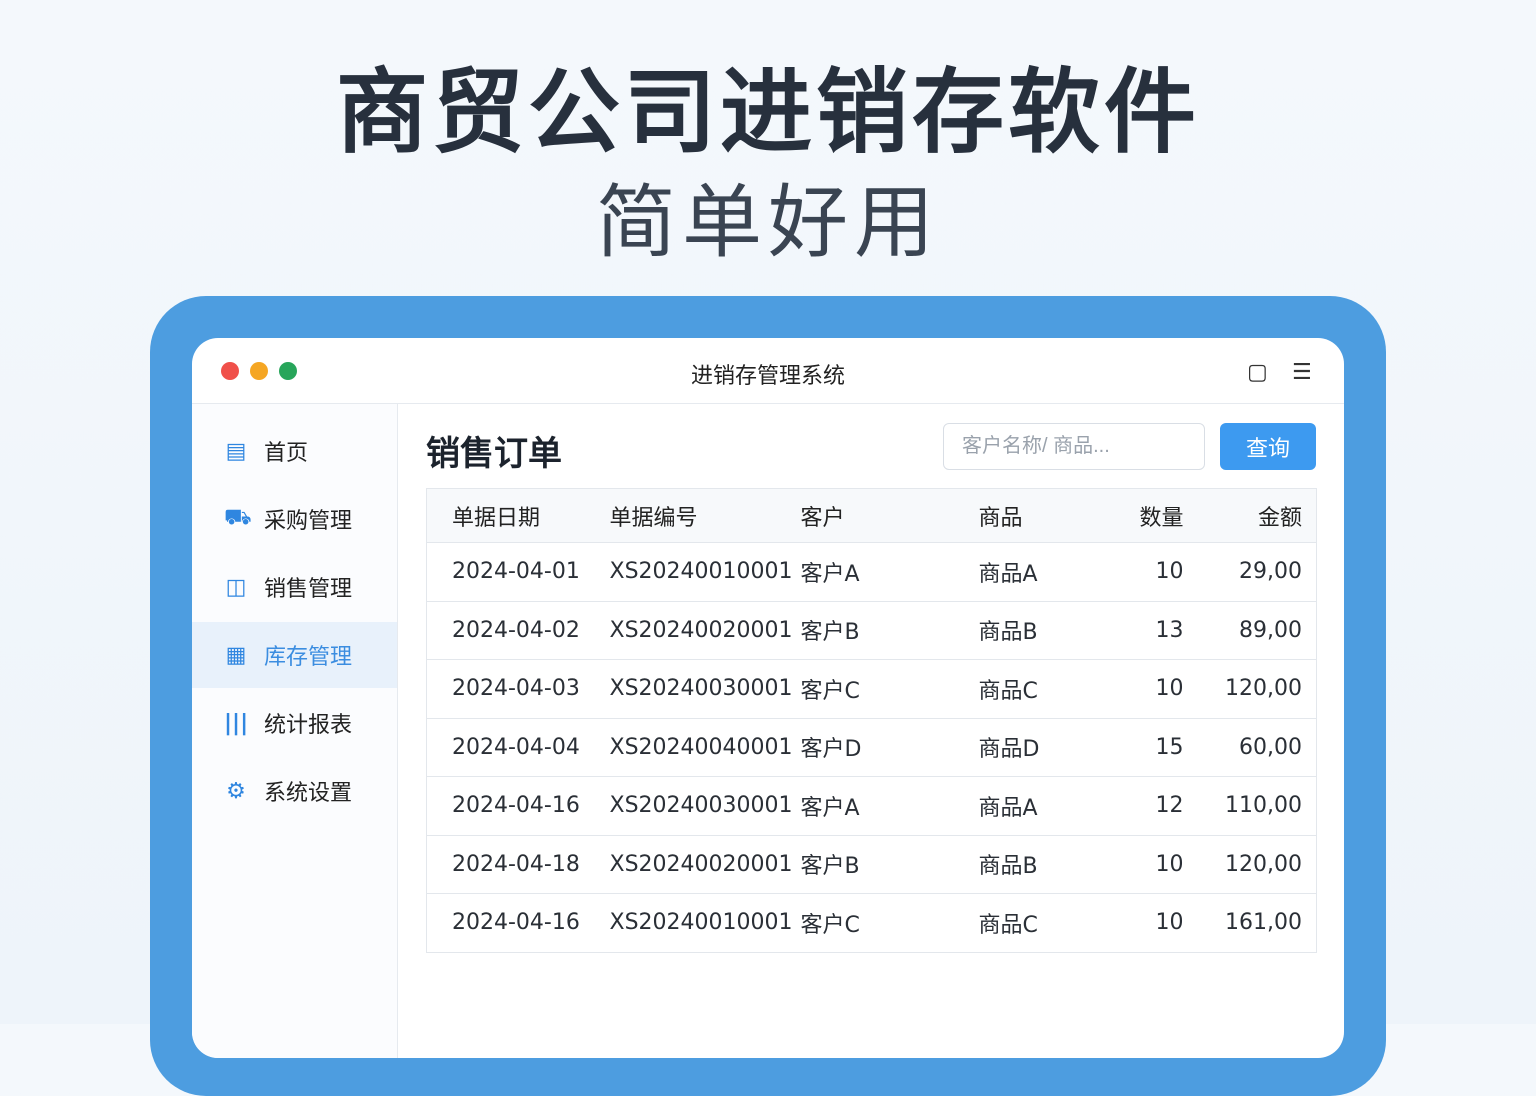 This screenshot has width=1536, height=1096. Describe the element at coordinates (1033, 515) in the screenshot. I see `column-header: 商品` at that location.